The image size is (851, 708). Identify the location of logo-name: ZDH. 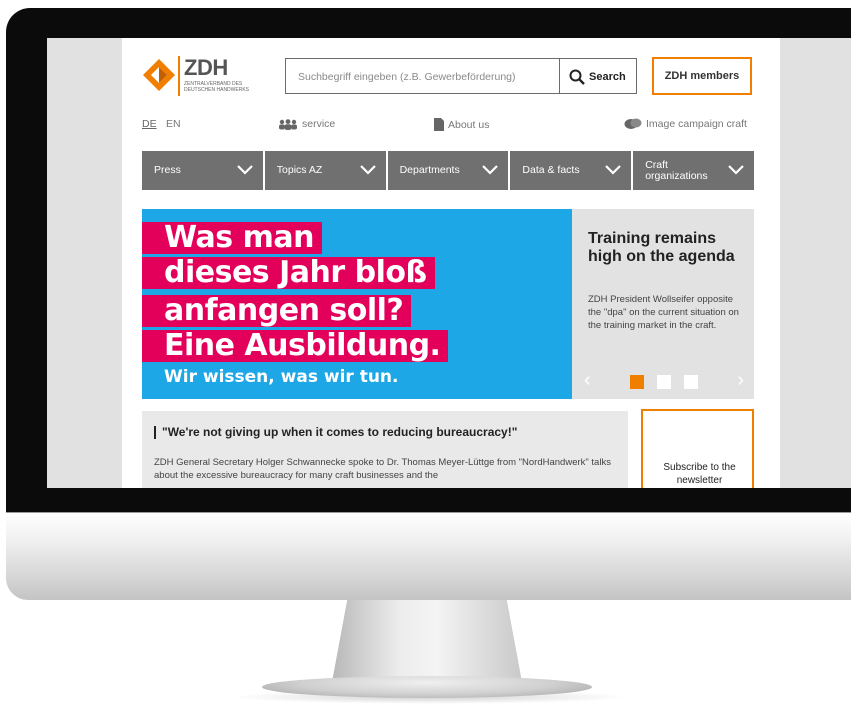
(206, 67).